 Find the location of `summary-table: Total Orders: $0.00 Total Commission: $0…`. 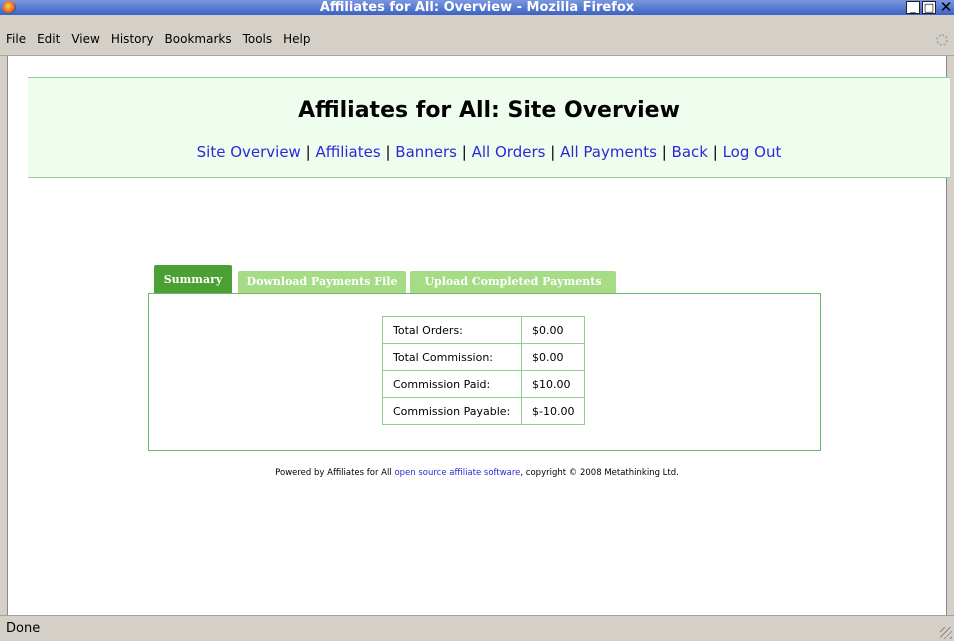

summary-table: Total Orders: $0.00 Total Commission: $0… is located at coordinates (484, 370).